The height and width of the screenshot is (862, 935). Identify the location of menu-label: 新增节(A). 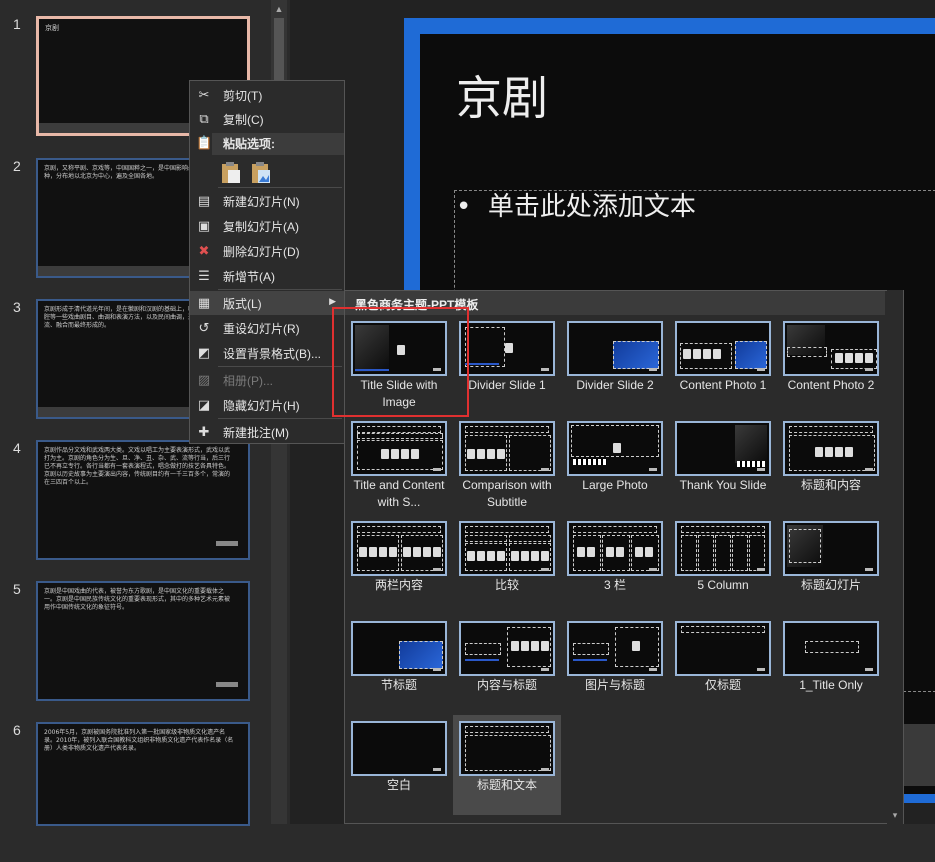
(249, 277).